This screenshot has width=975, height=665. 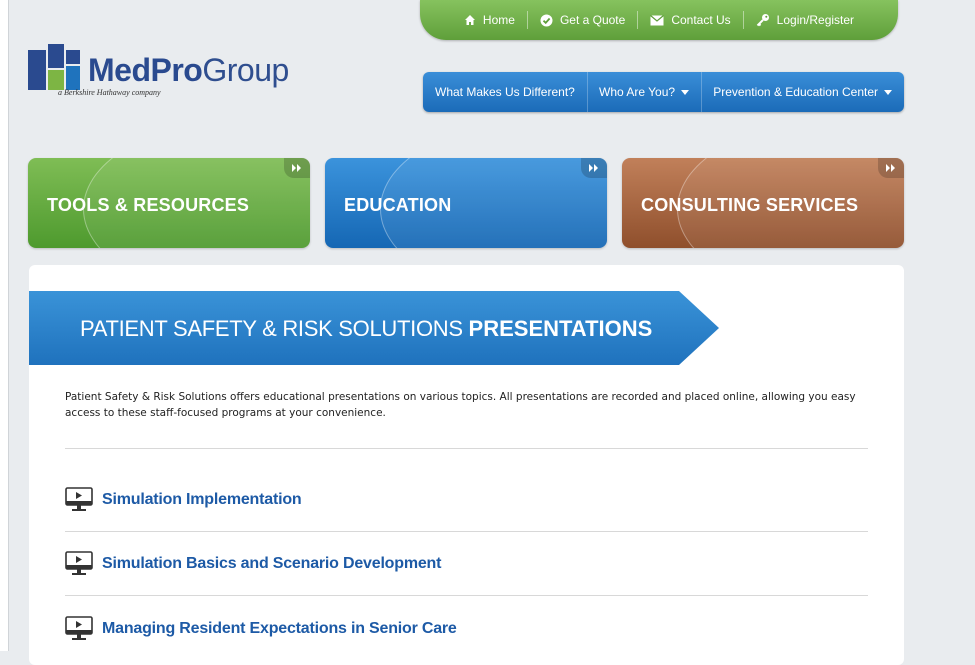 What do you see at coordinates (4, 325) in the screenshot?
I see `window-edge` at bounding box center [4, 325].